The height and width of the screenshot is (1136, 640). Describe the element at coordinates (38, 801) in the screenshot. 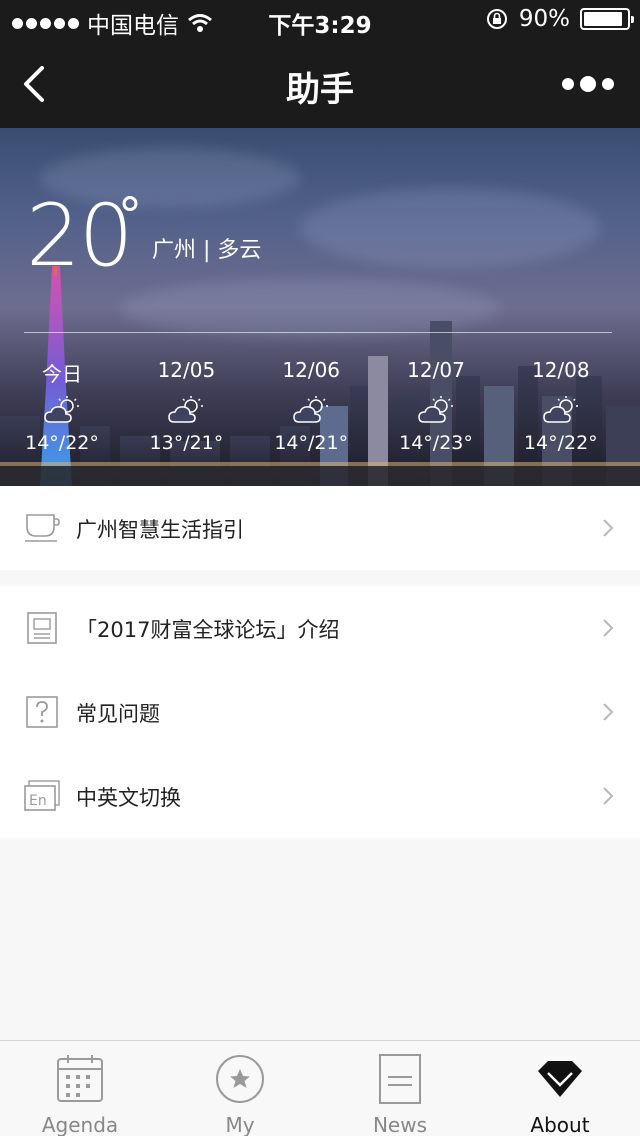

I see `svg-text: En` at that location.